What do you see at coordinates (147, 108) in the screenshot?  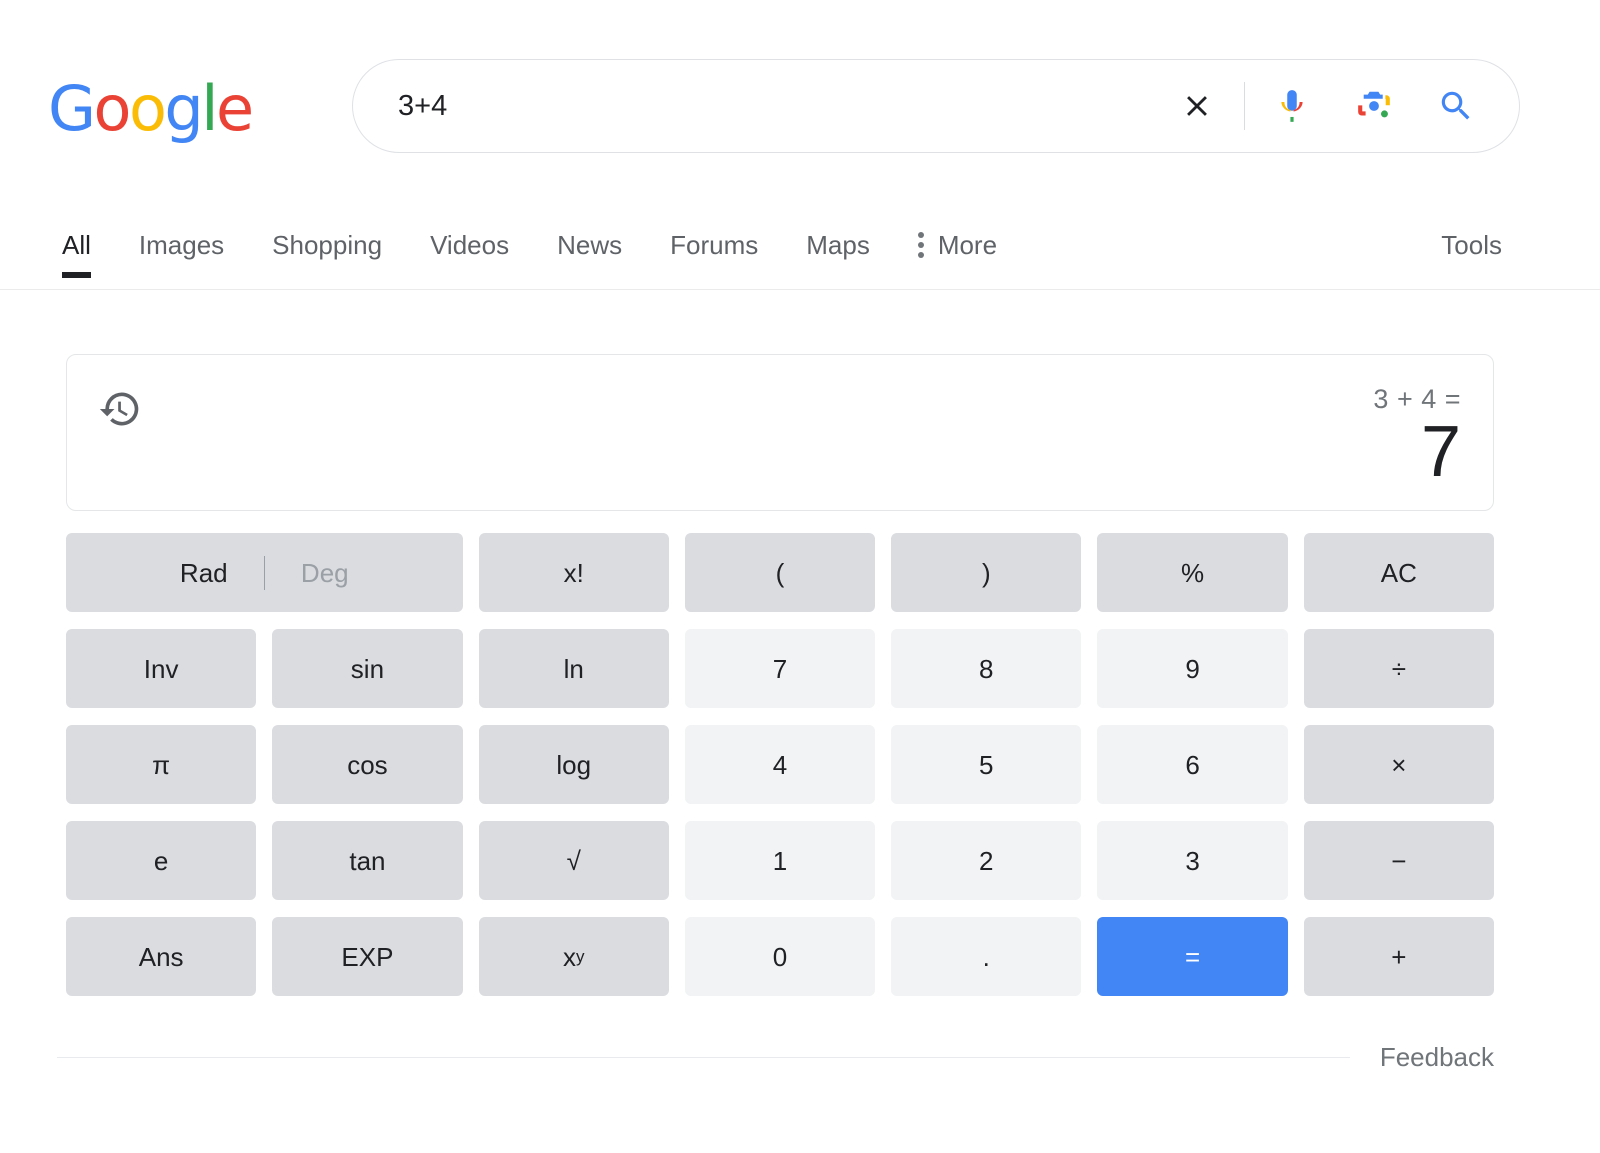 I see `logo-letter-o2: o` at bounding box center [147, 108].